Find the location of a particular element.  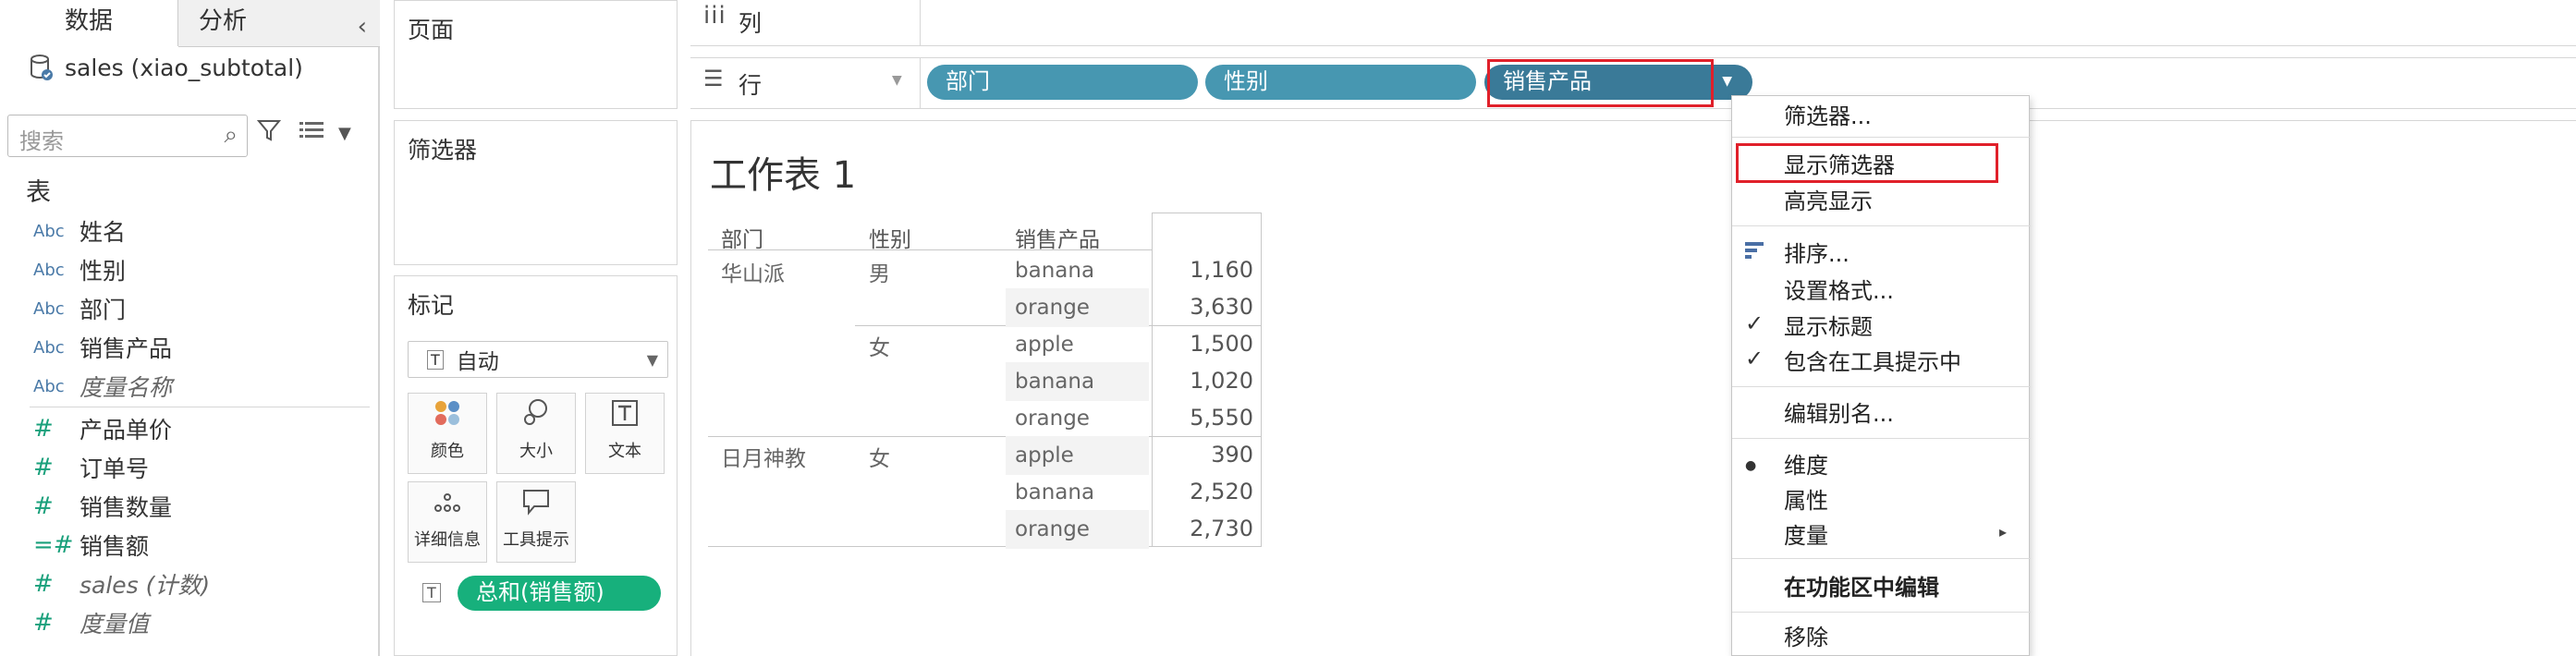

pill-dropdown-caret-icon: ▼ is located at coordinates (1727, 82).